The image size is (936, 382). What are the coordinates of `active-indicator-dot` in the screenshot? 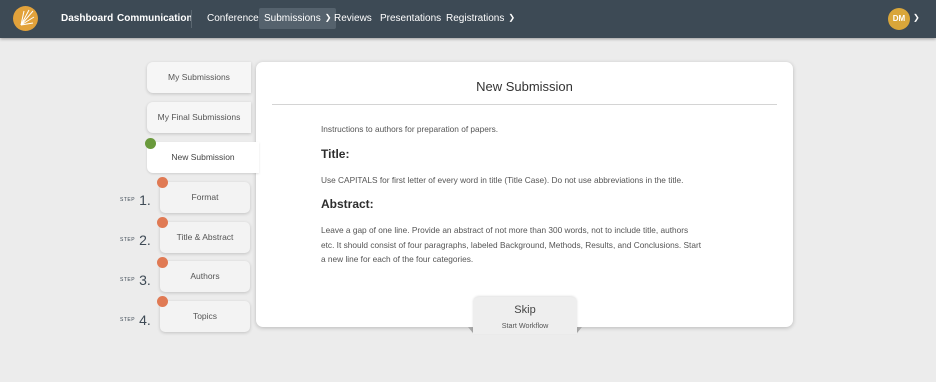 It's located at (150, 143).